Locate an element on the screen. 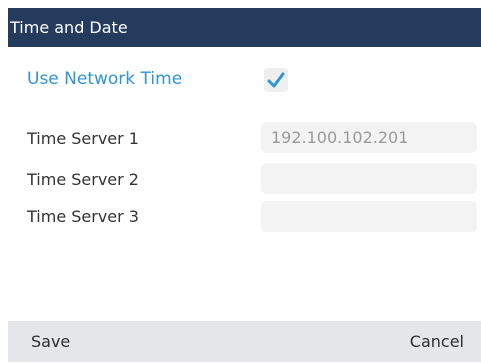  time-server-2-field is located at coordinates (369, 178).